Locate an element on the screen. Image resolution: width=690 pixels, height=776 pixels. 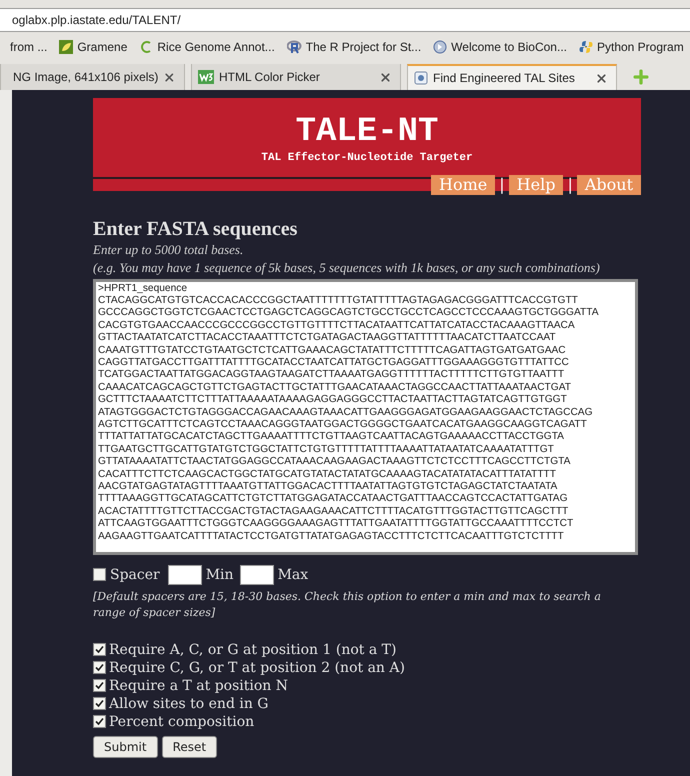
bookmark: Gramene is located at coordinates (93, 47).